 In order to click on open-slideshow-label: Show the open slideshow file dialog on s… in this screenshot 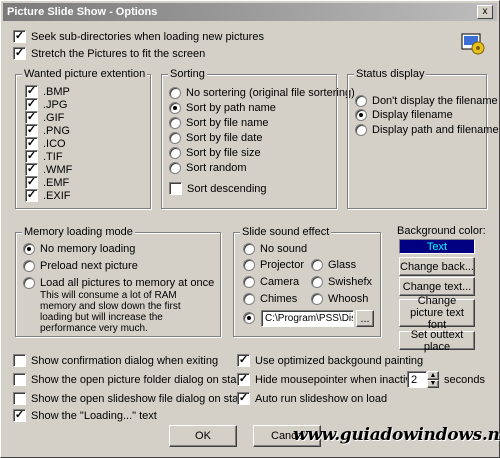, I will do `click(138, 398)`.